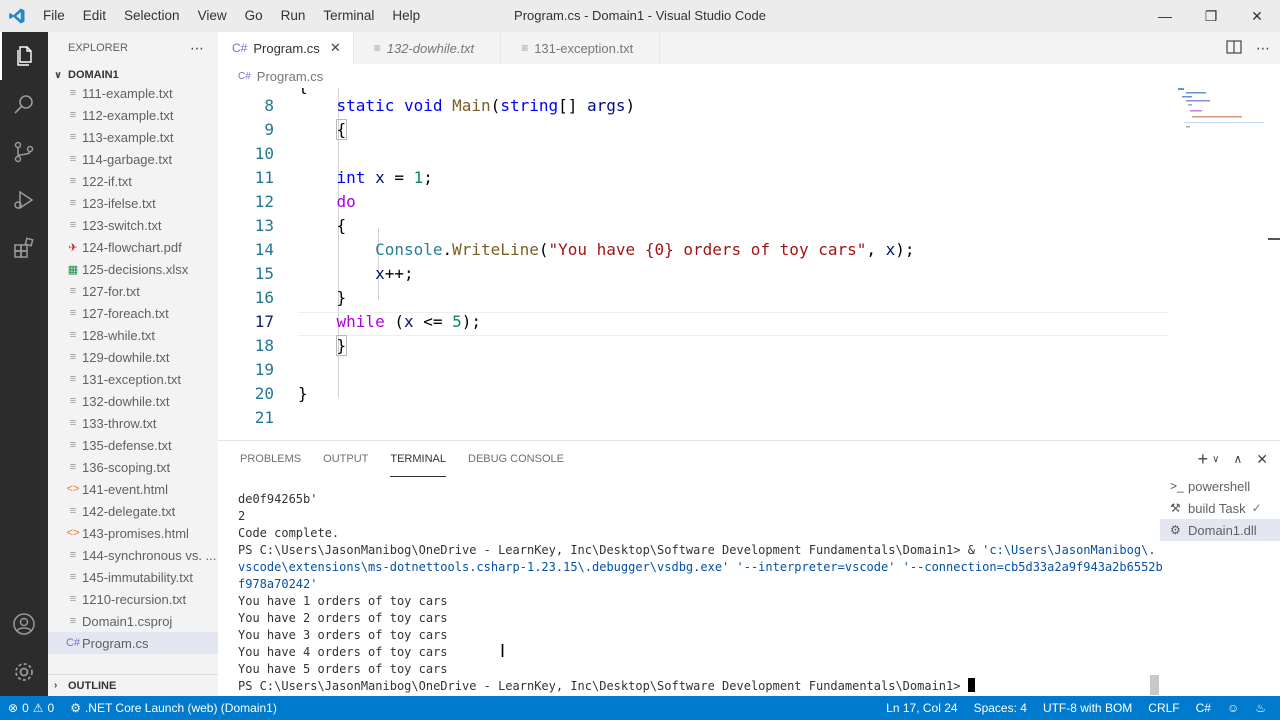 The width and height of the screenshot is (1280, 720). I want to click on file-item: ≡ 142-delegate.txt, so click(133, 511).